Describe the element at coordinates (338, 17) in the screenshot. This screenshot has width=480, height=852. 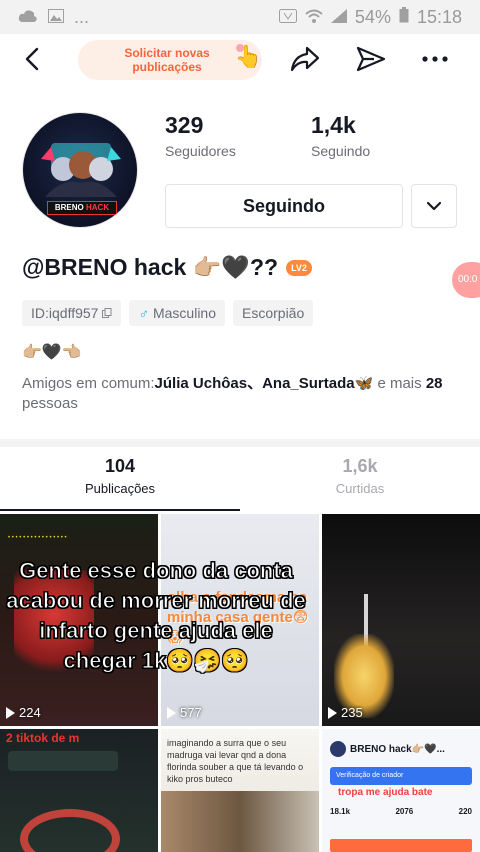
I see `signal-icon` at that location.